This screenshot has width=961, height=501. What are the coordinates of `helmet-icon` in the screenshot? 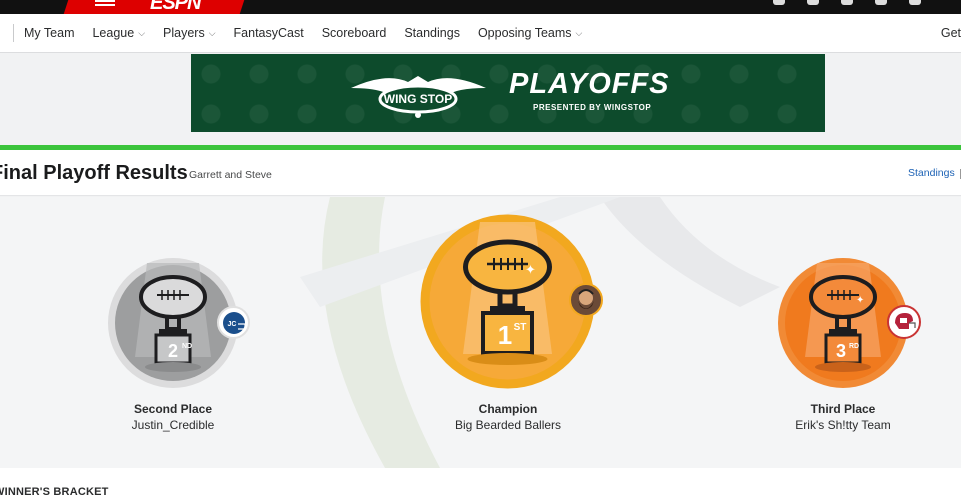 It's located at (904, 322).